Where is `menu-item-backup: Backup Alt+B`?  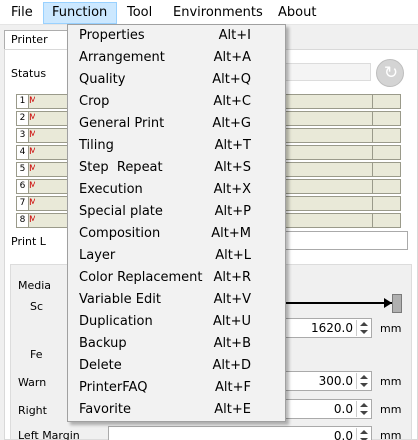
menu-item-backup: Backup Alt+B is located at coordinates (176, 344).